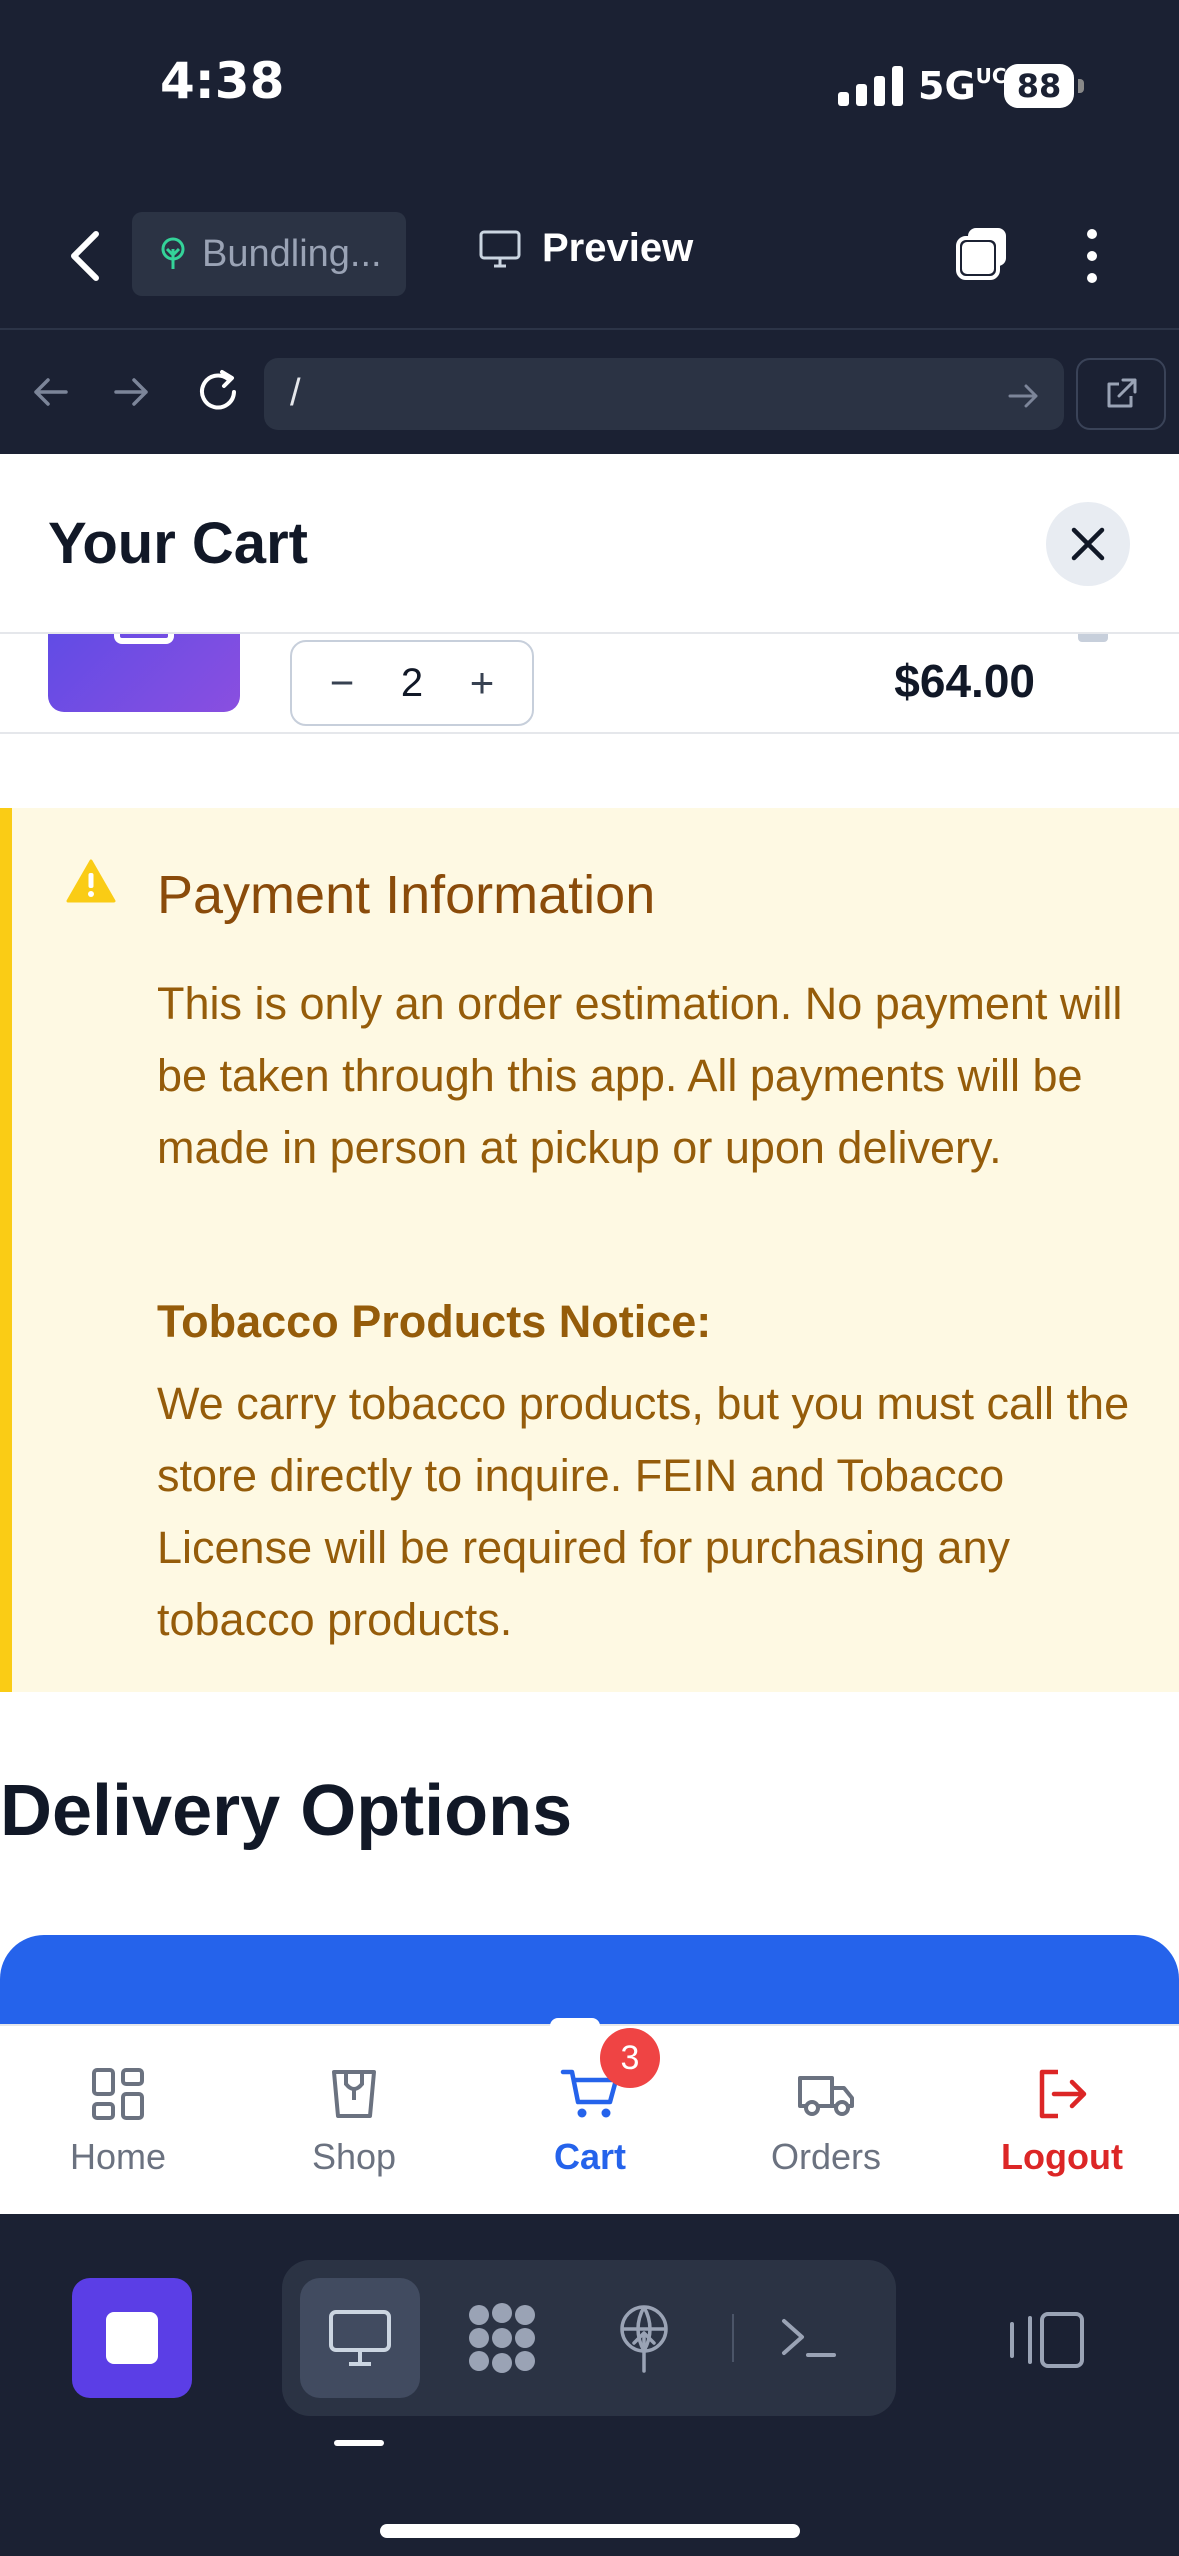 This screenshot has width=1179, height=2556. I want to click on quantity-value: 2, so click(412, 683).